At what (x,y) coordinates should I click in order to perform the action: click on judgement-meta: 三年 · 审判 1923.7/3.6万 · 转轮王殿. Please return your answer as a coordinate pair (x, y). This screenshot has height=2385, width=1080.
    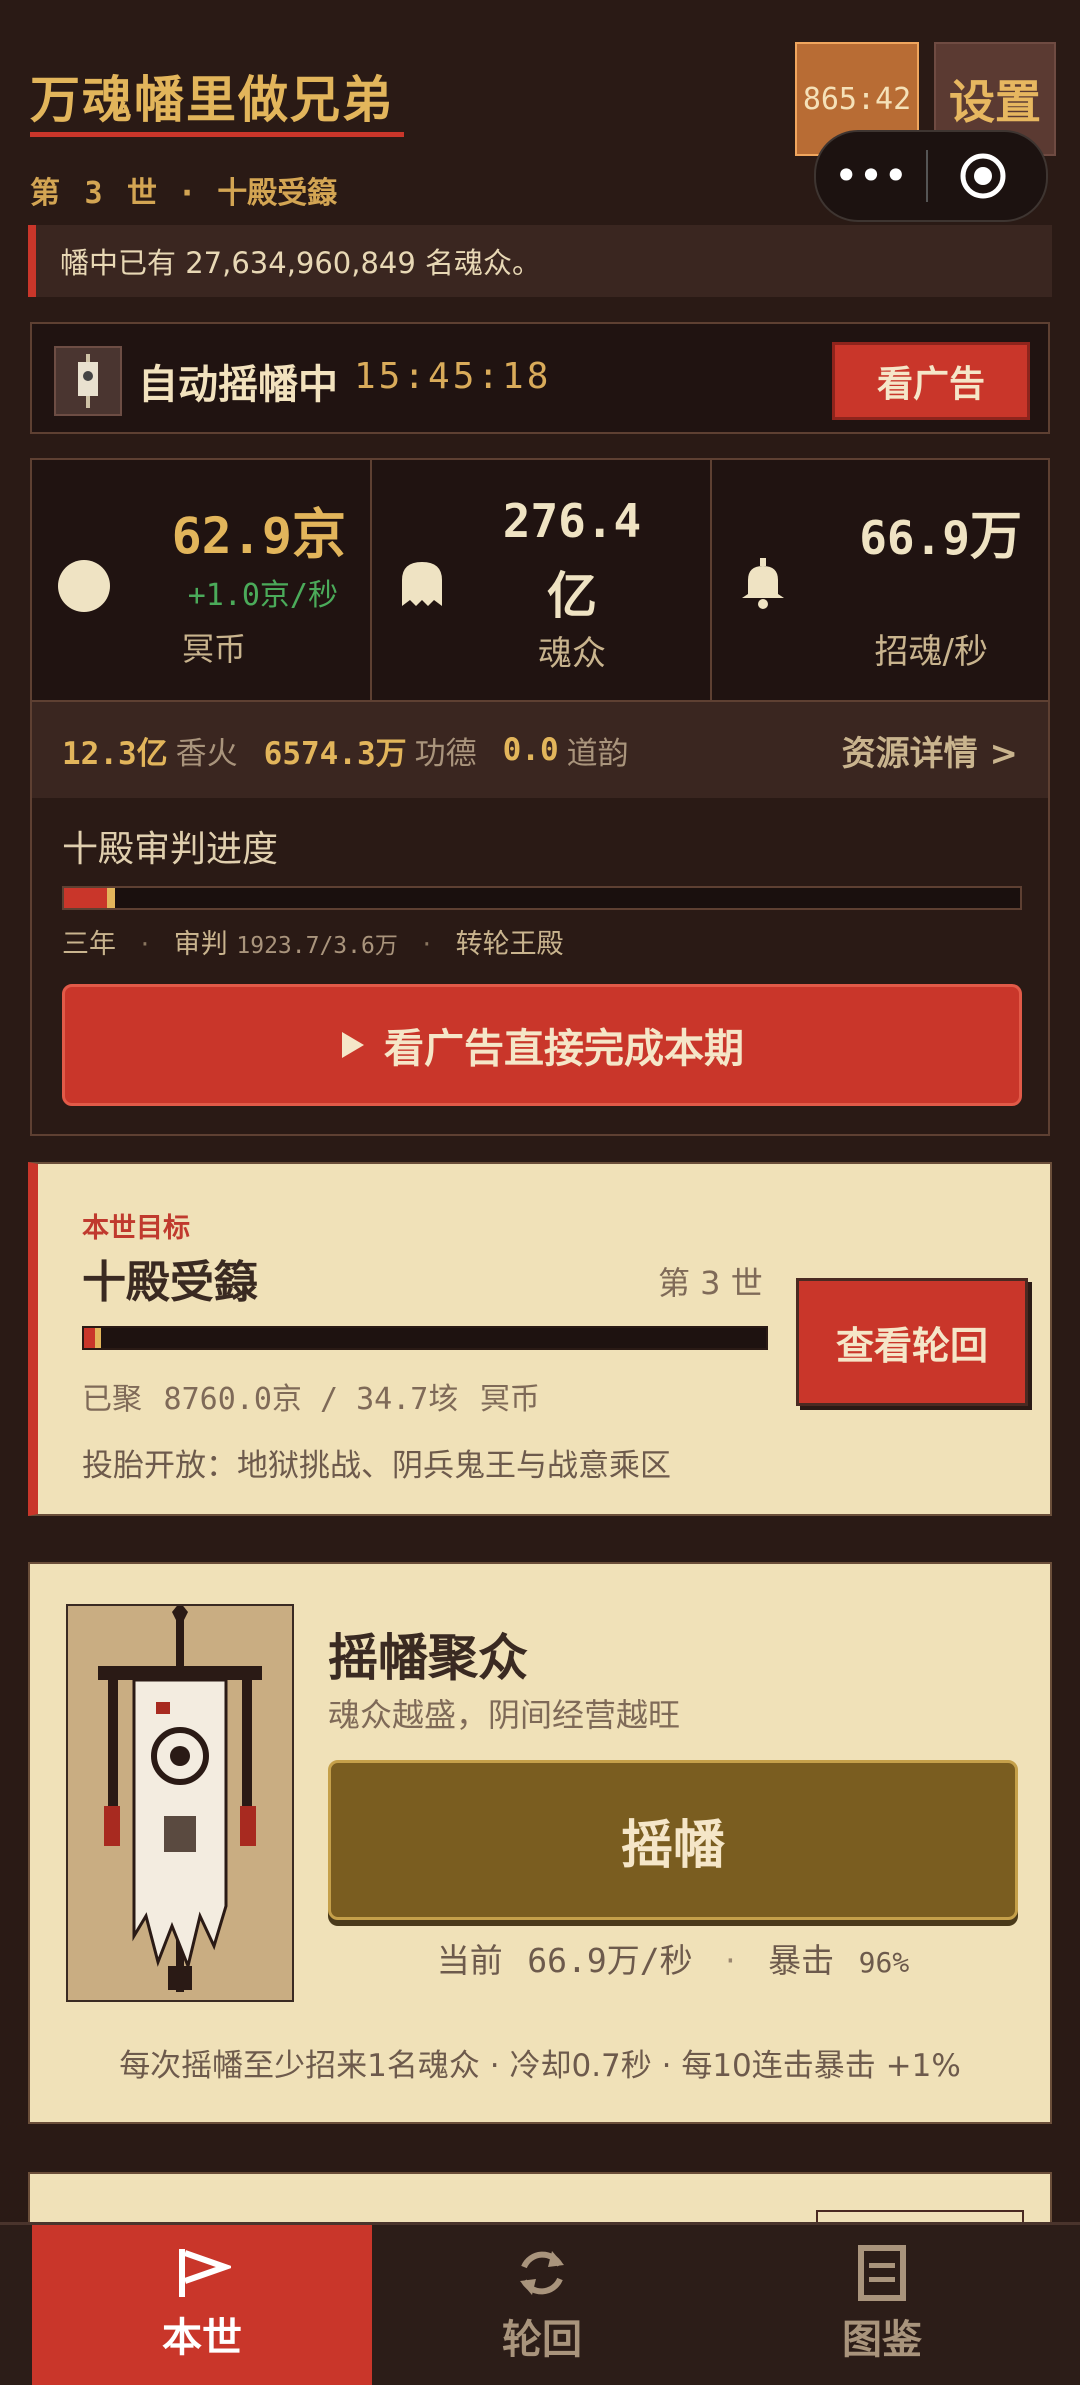
    Looking at the image, I should click on (313, 941).